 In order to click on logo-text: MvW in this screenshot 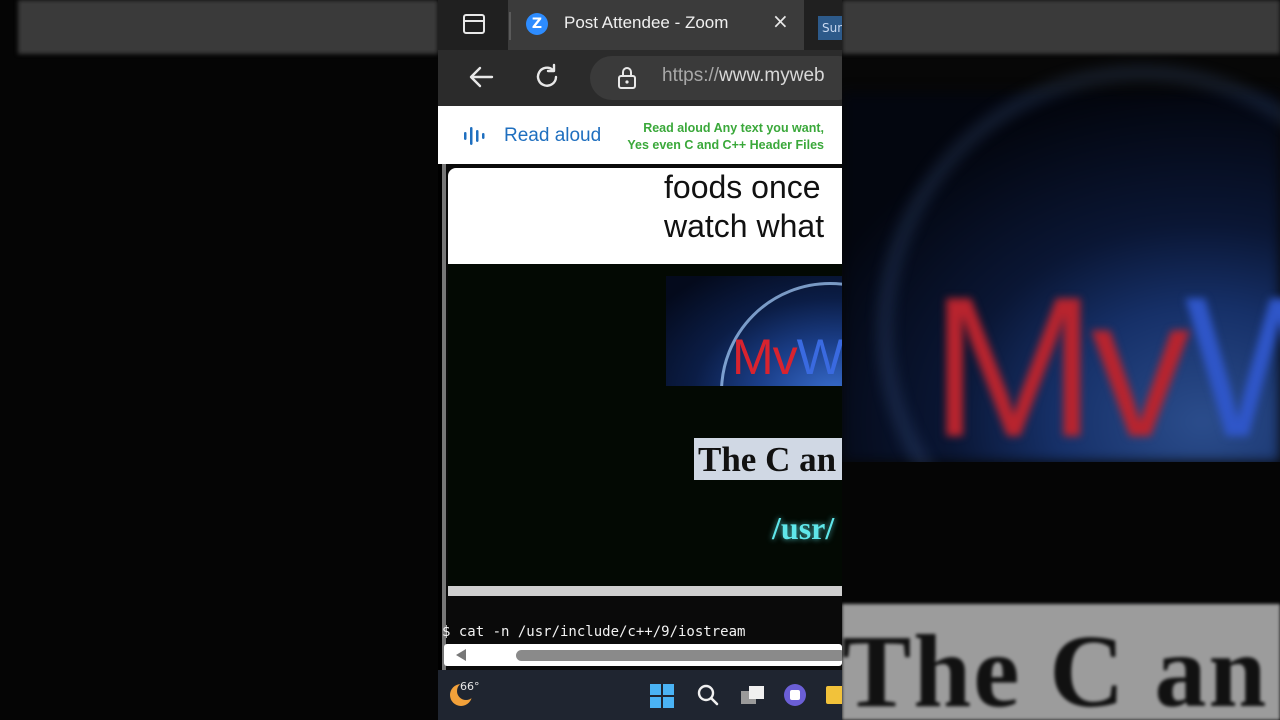, I will do `click(787, 357)`.